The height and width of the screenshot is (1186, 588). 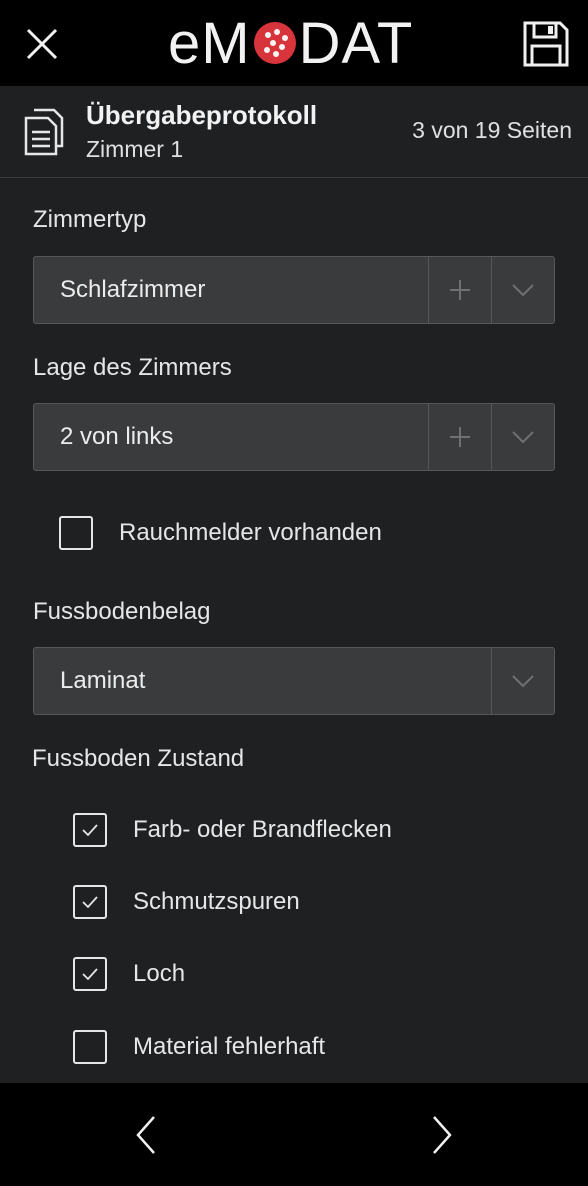 I want to click on floor-covering-select: Laminat, so click(x=294, y=681).